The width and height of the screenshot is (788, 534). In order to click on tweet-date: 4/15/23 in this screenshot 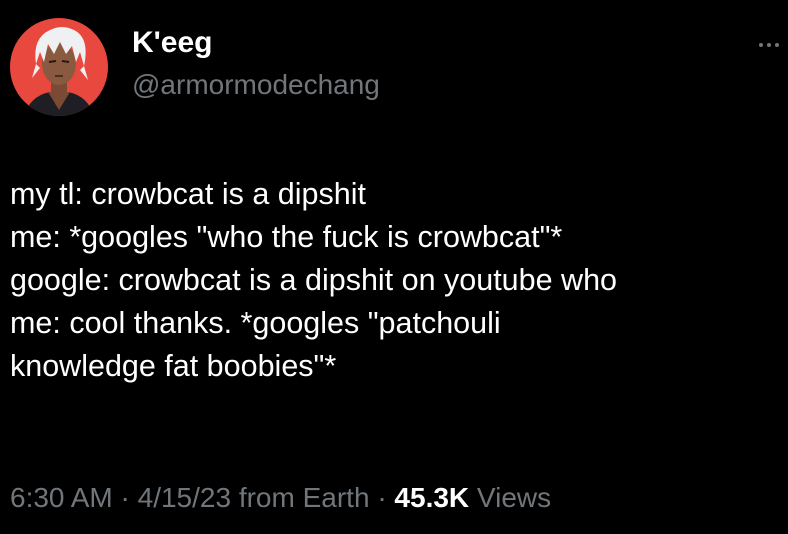, I will do `click(184, 497)`.